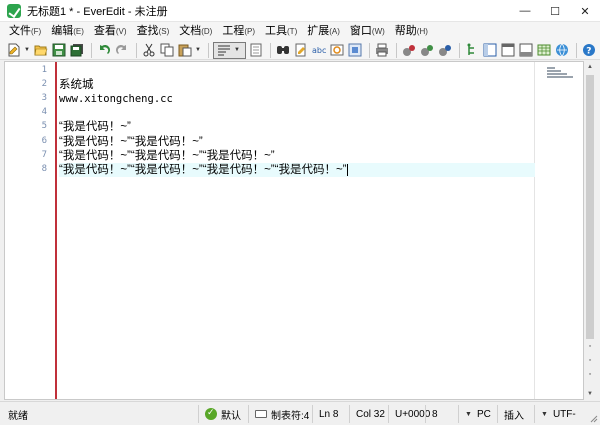 Image resolution: width=600 pixels, height=425 pixels. What do you see at coordinates (445, 50) in the screenshot?
I see `macro-step-icon` at bounding box center [445, 50].